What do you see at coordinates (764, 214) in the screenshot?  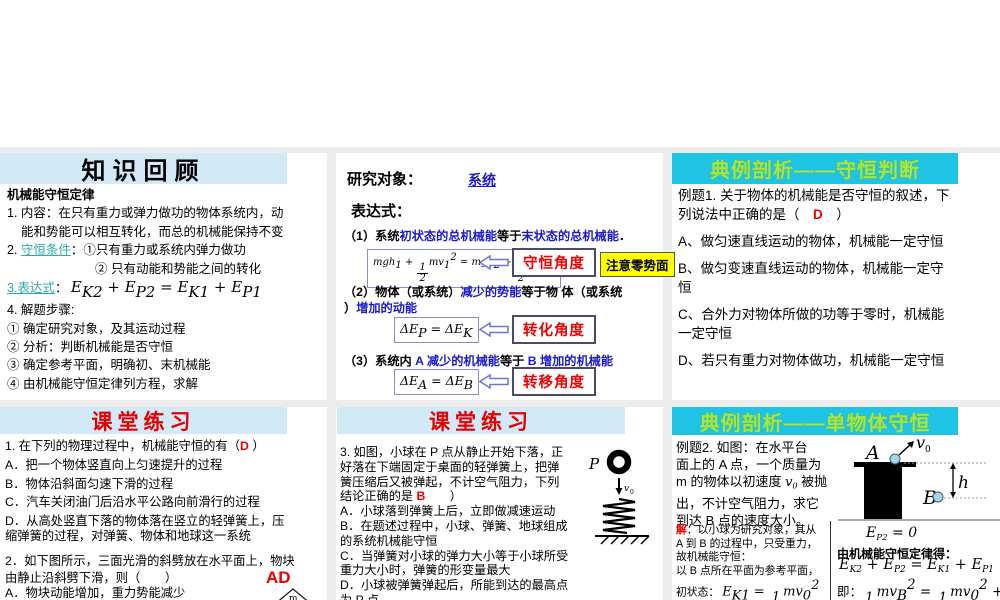 I see `text-line: 列说法中正确的是（ D ）` at bounding box center [764, 214].